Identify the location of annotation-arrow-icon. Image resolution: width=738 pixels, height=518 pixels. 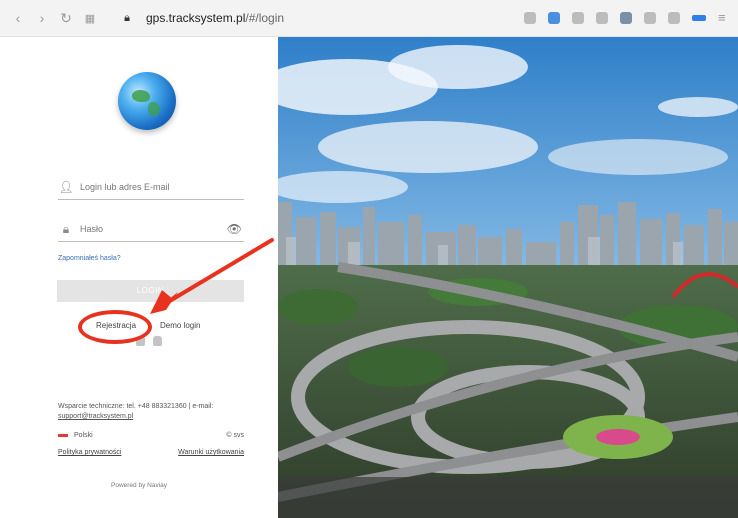
(212, 276).